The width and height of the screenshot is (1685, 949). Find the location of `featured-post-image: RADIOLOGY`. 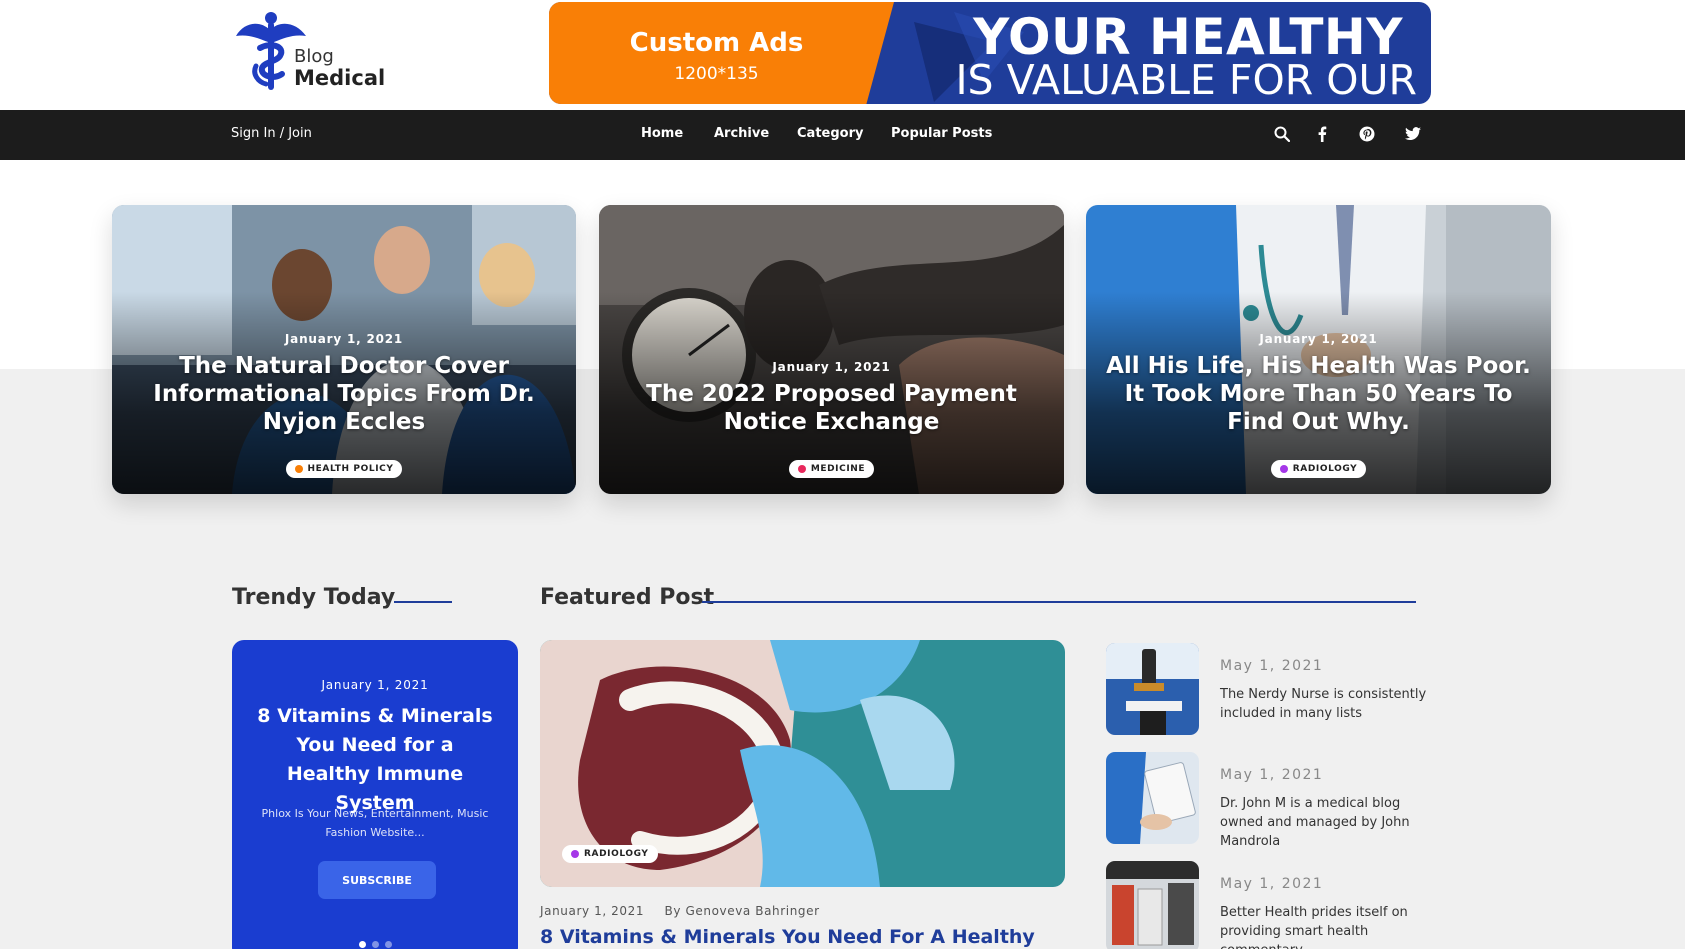

featured-post-image: RADIOLOGY is located at coordinates (802, 763).